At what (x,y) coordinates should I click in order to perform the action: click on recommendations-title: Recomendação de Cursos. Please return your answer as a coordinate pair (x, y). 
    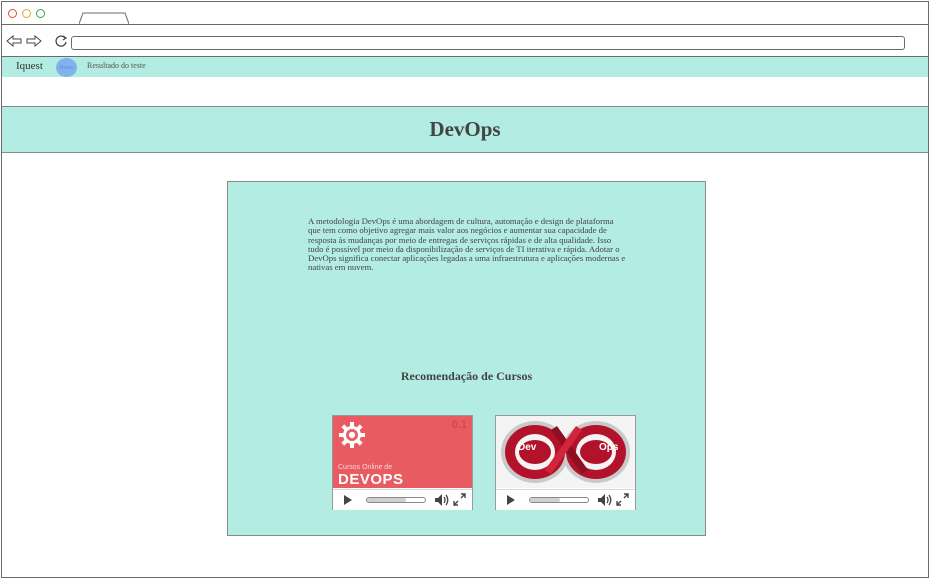
    Looking at the image, I should click on (466, 376).